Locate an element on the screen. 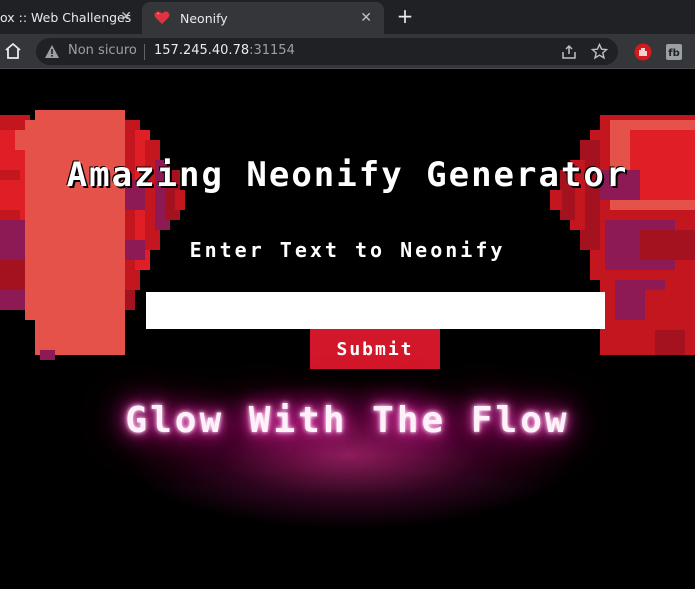 This screenshot has width=695, height=589. tab-strip: ox :: Web Challenges ✕ Neonify ✕ + is located at coordinates (347, 17).